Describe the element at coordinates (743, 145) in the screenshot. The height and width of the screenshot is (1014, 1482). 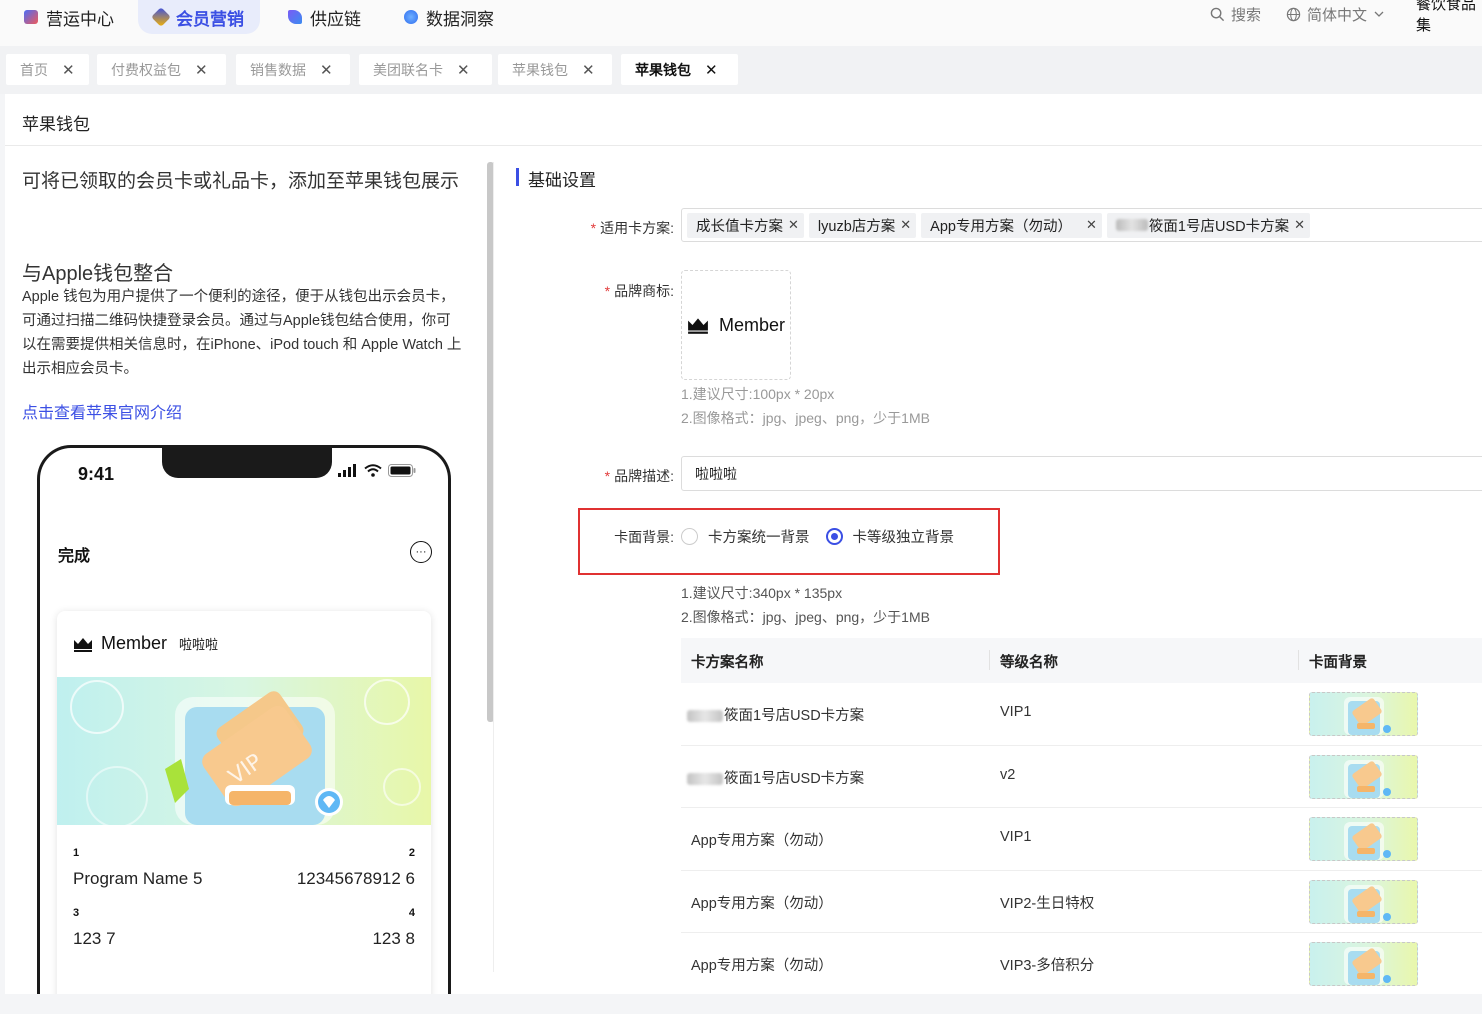
I see `divider` at that location.